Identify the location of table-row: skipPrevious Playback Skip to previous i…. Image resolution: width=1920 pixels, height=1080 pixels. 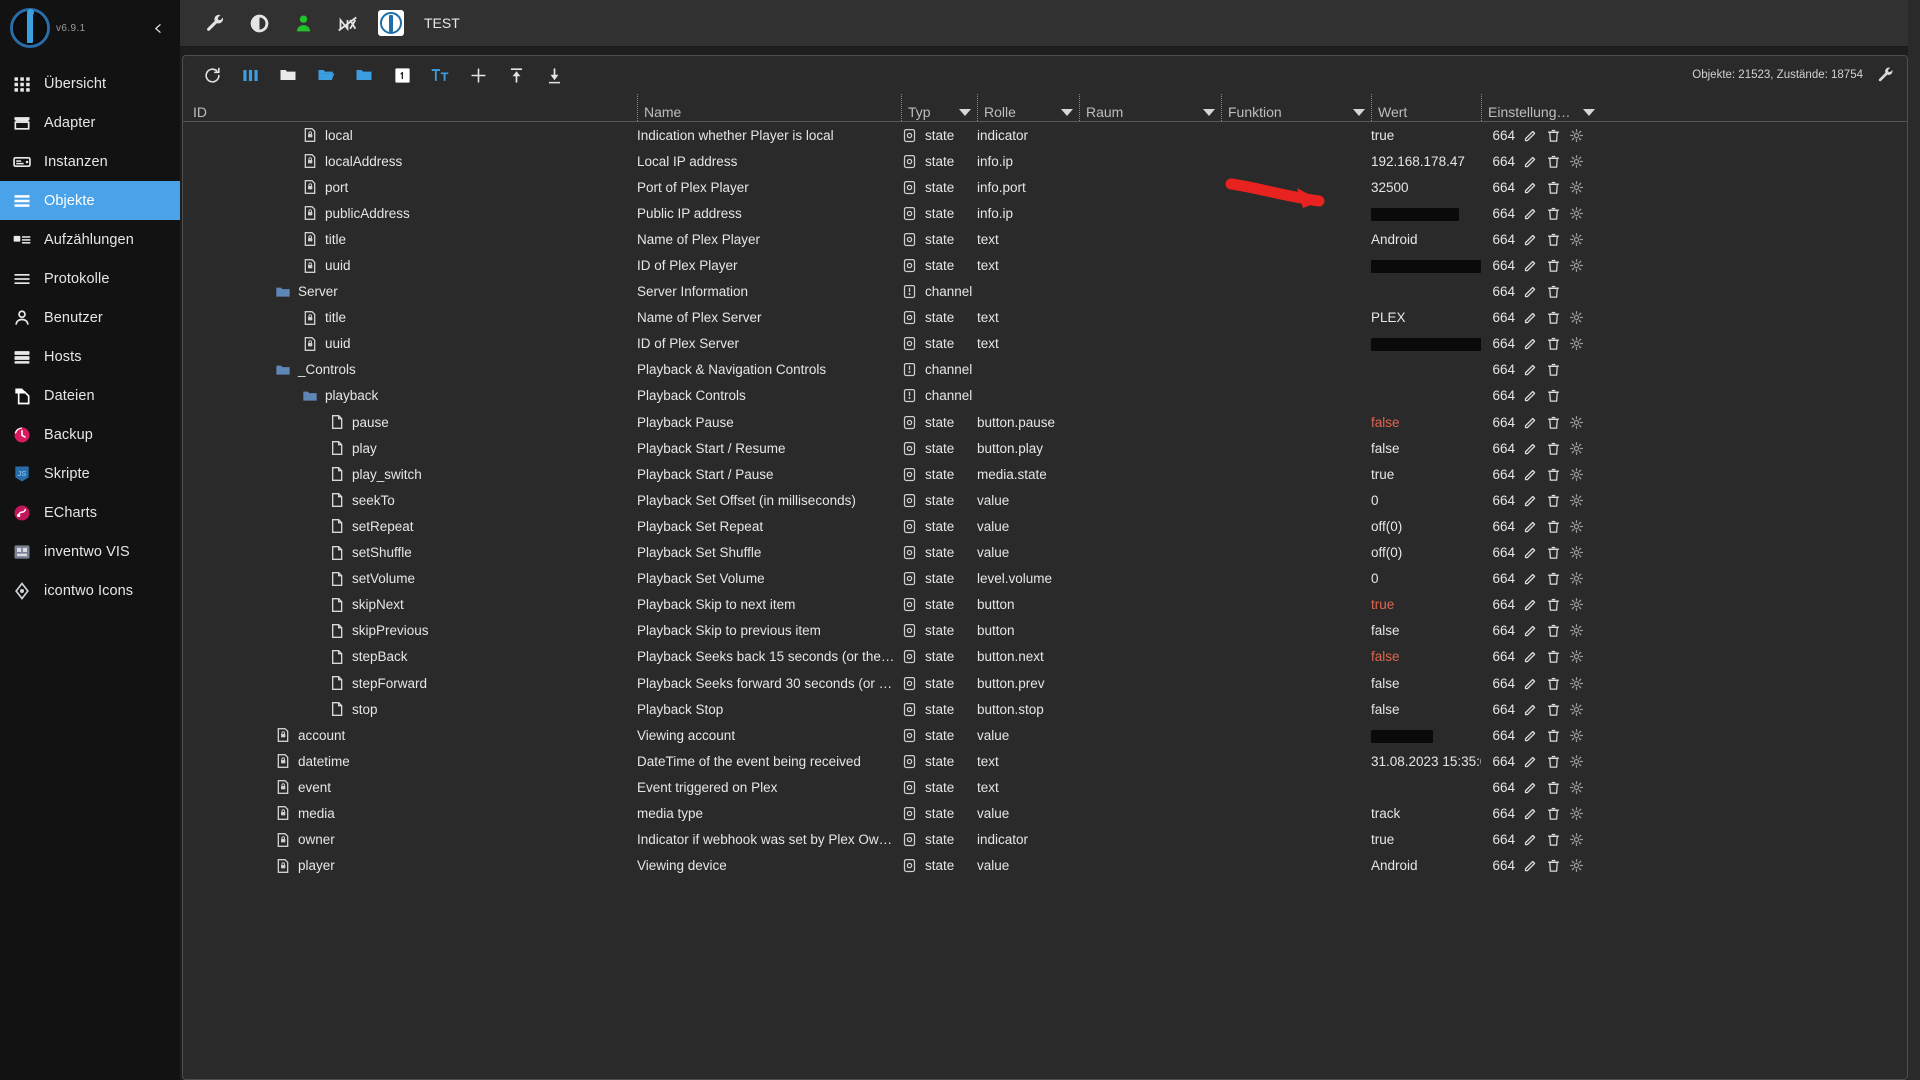
(1045, 631).